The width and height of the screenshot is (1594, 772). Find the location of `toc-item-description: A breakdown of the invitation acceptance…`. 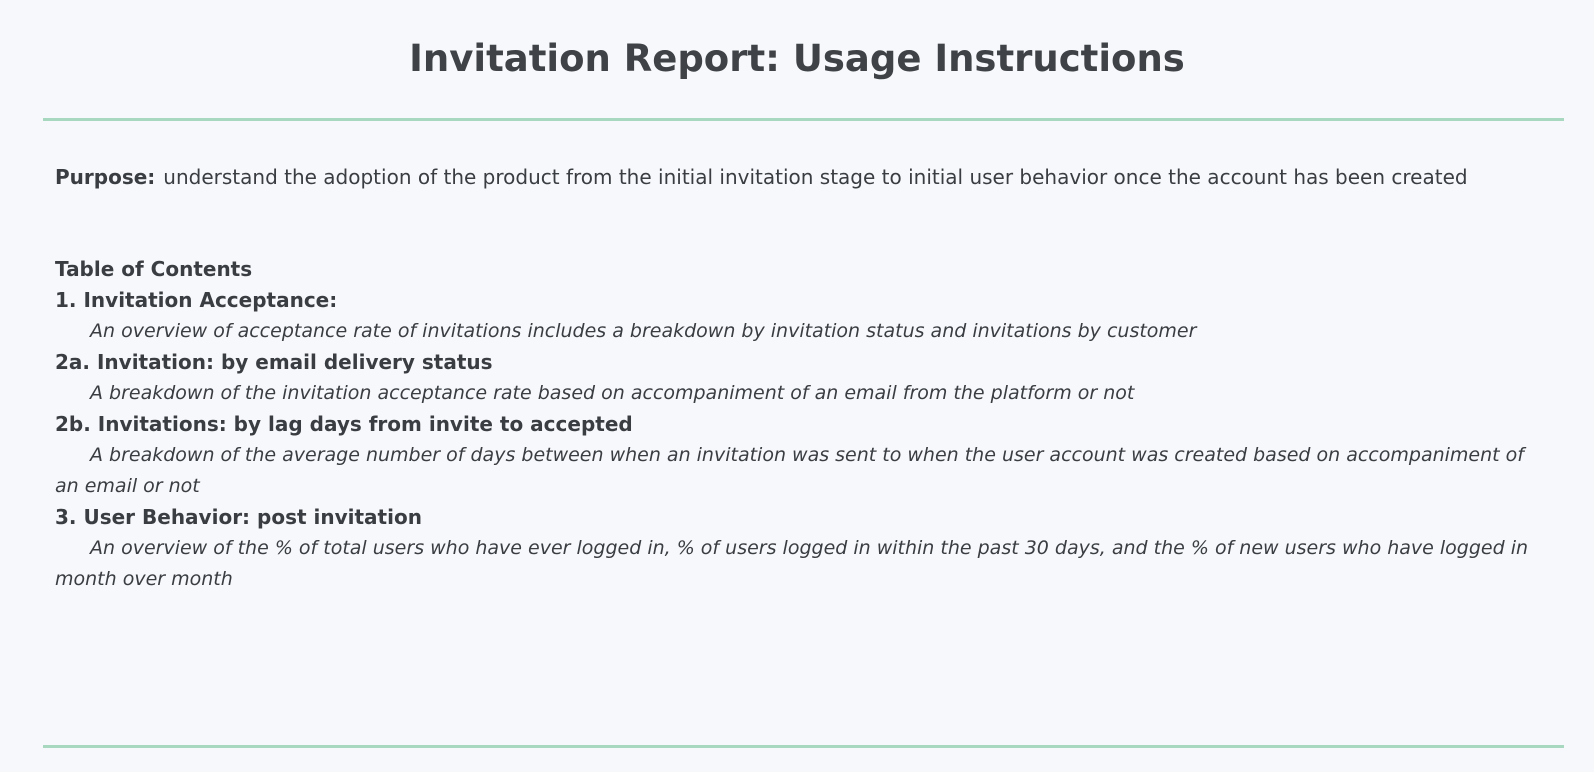

toc-item-description: A breakdown of the invitation acceptance… is located at coordinates (612, 393).